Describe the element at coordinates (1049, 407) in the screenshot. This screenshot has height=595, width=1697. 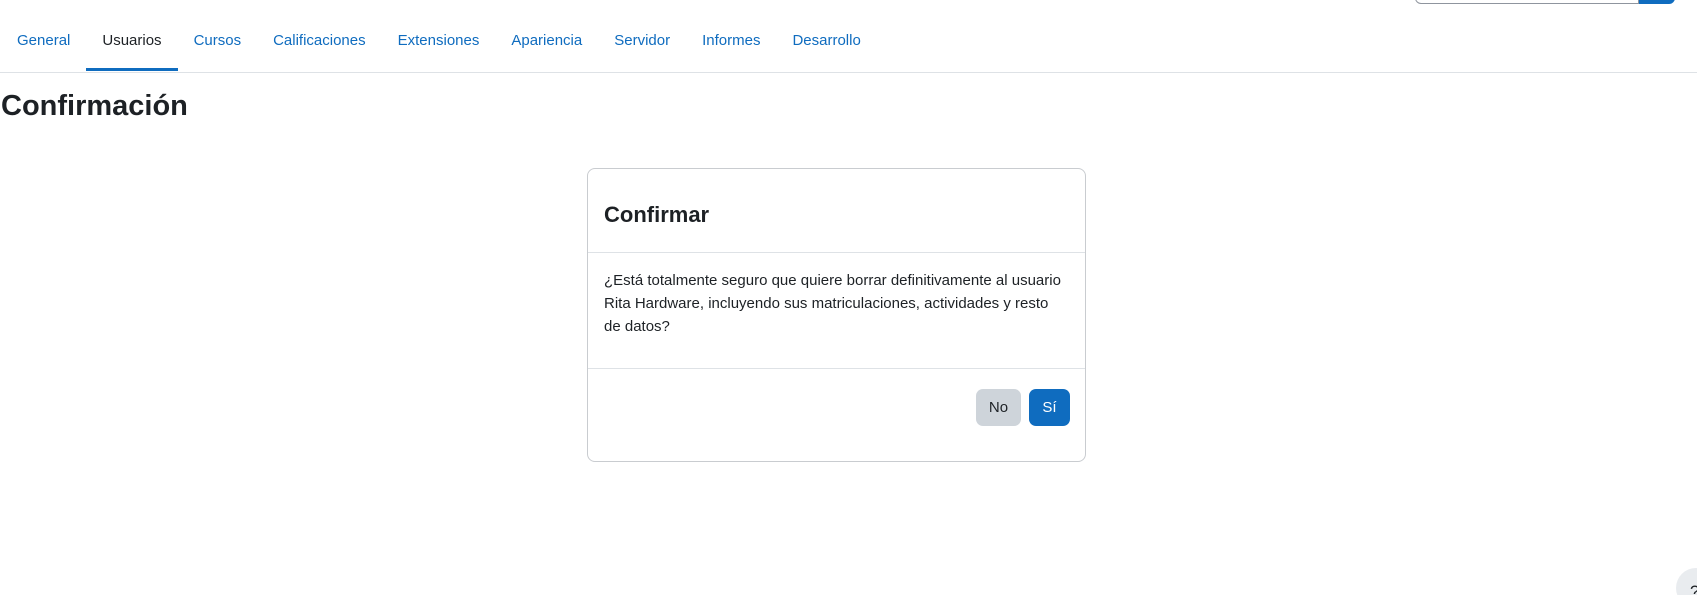
I see `yes-button: Sí` at that location.